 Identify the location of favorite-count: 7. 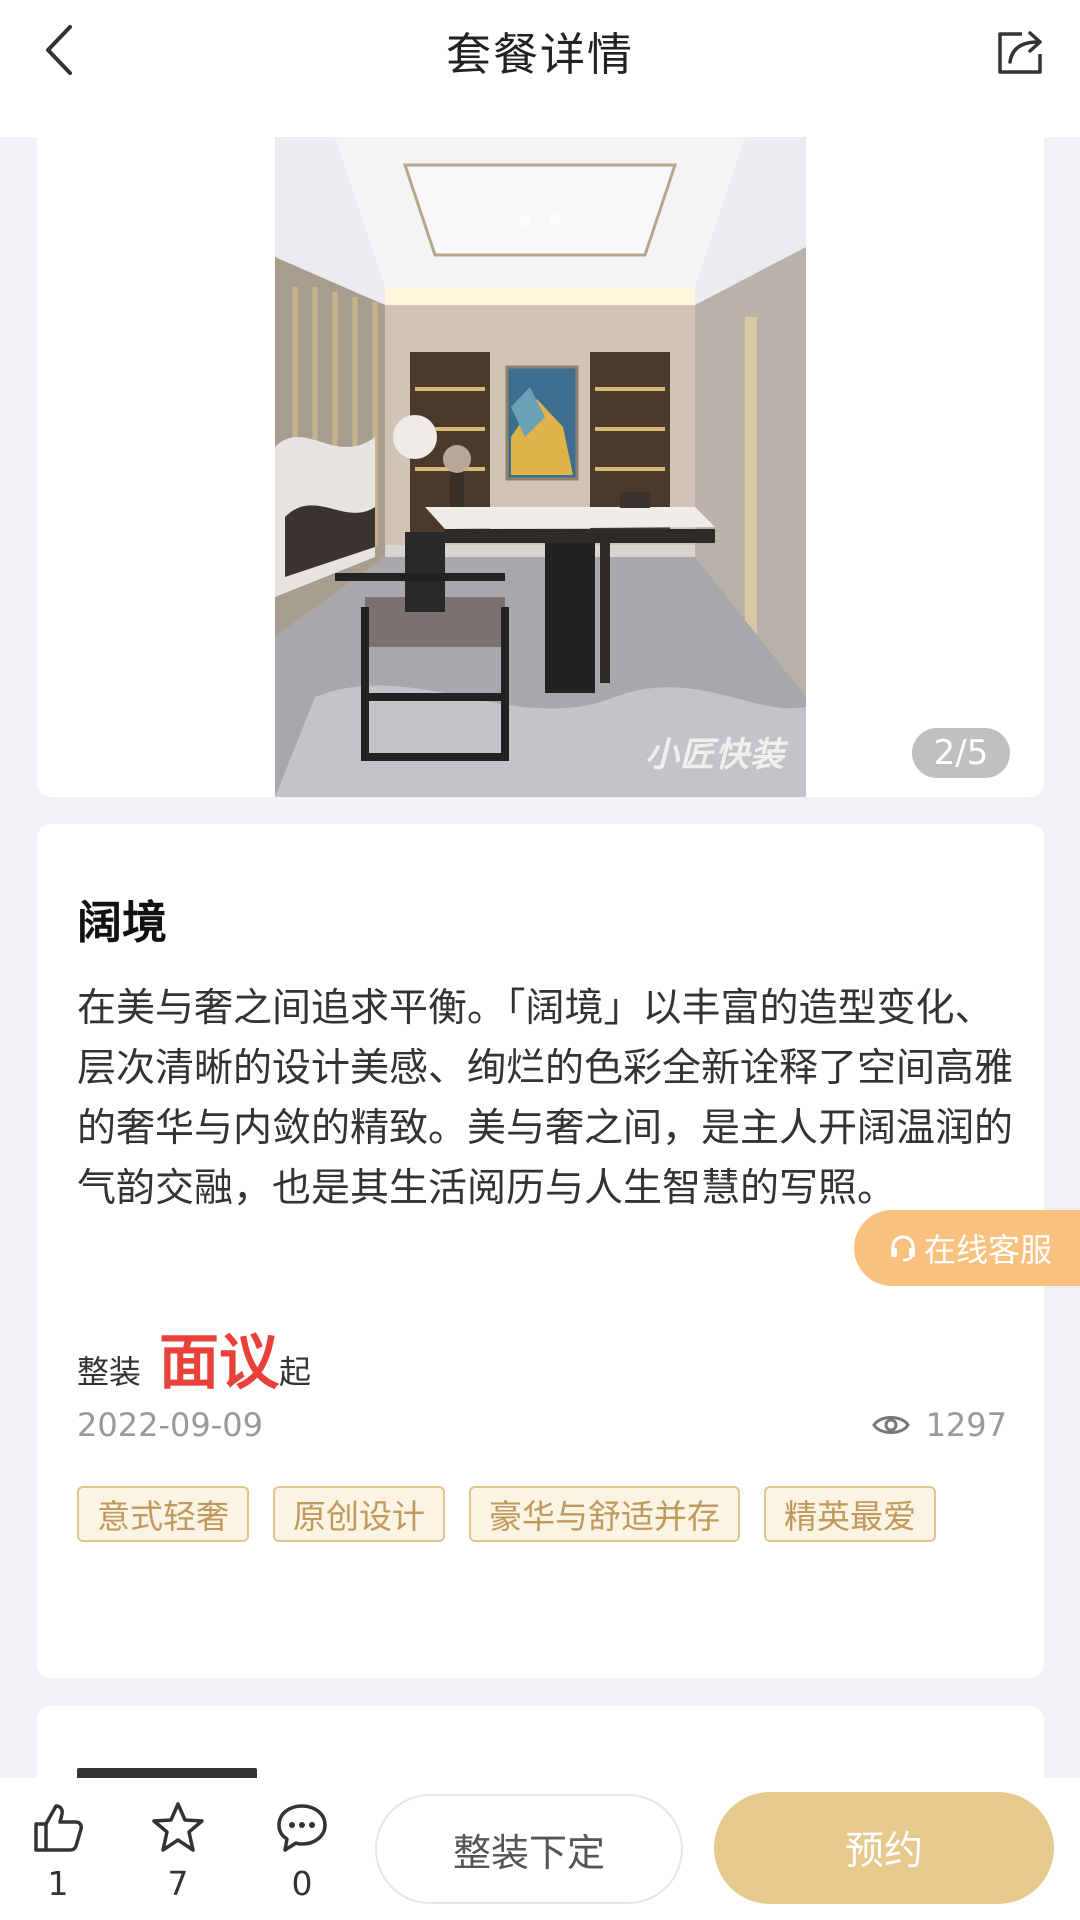
(178, 1883).